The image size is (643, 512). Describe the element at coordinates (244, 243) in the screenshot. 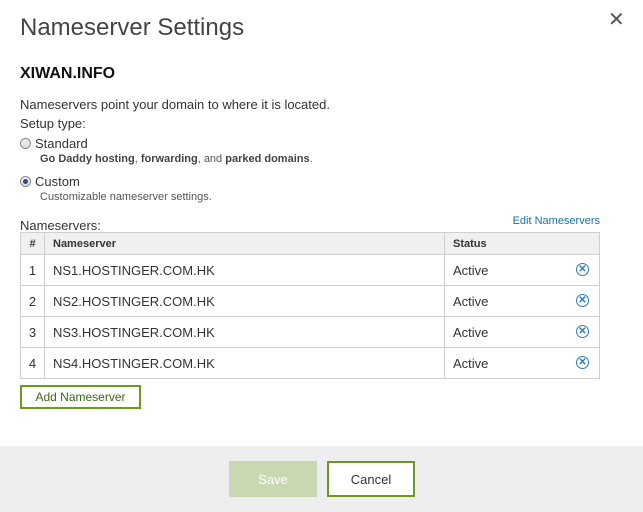

I see `header-nameserver: Nameserver` at that location.